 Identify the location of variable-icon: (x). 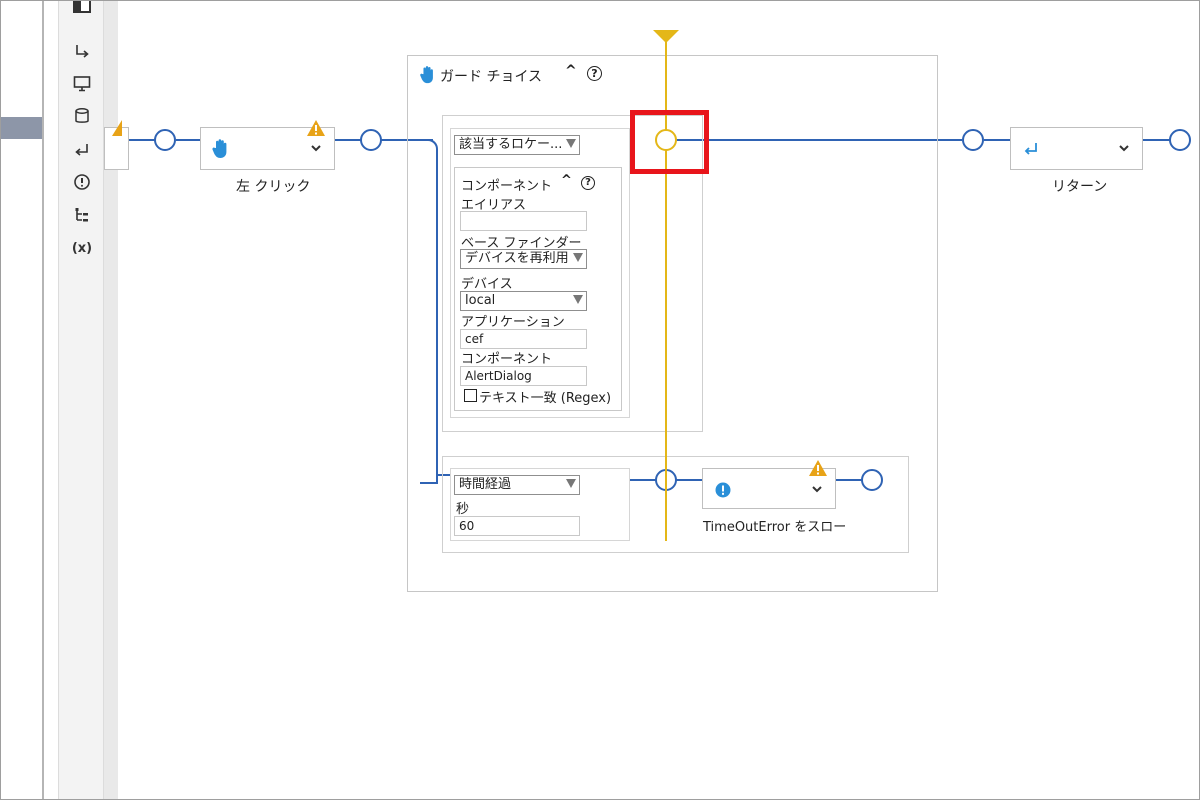
(82, 248).